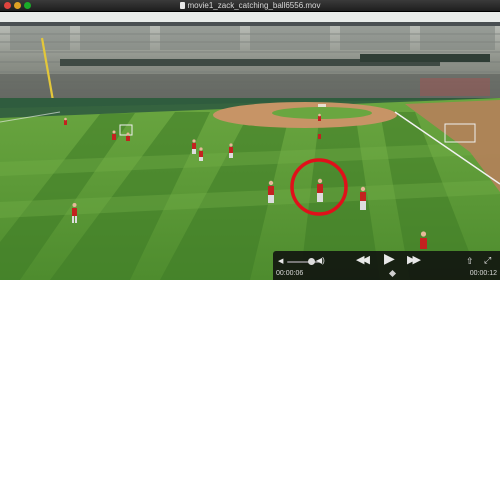 The width and height of the screenshot is (500, 500). I want to click on rewind-icon: ◀◀, so click(363, 260).